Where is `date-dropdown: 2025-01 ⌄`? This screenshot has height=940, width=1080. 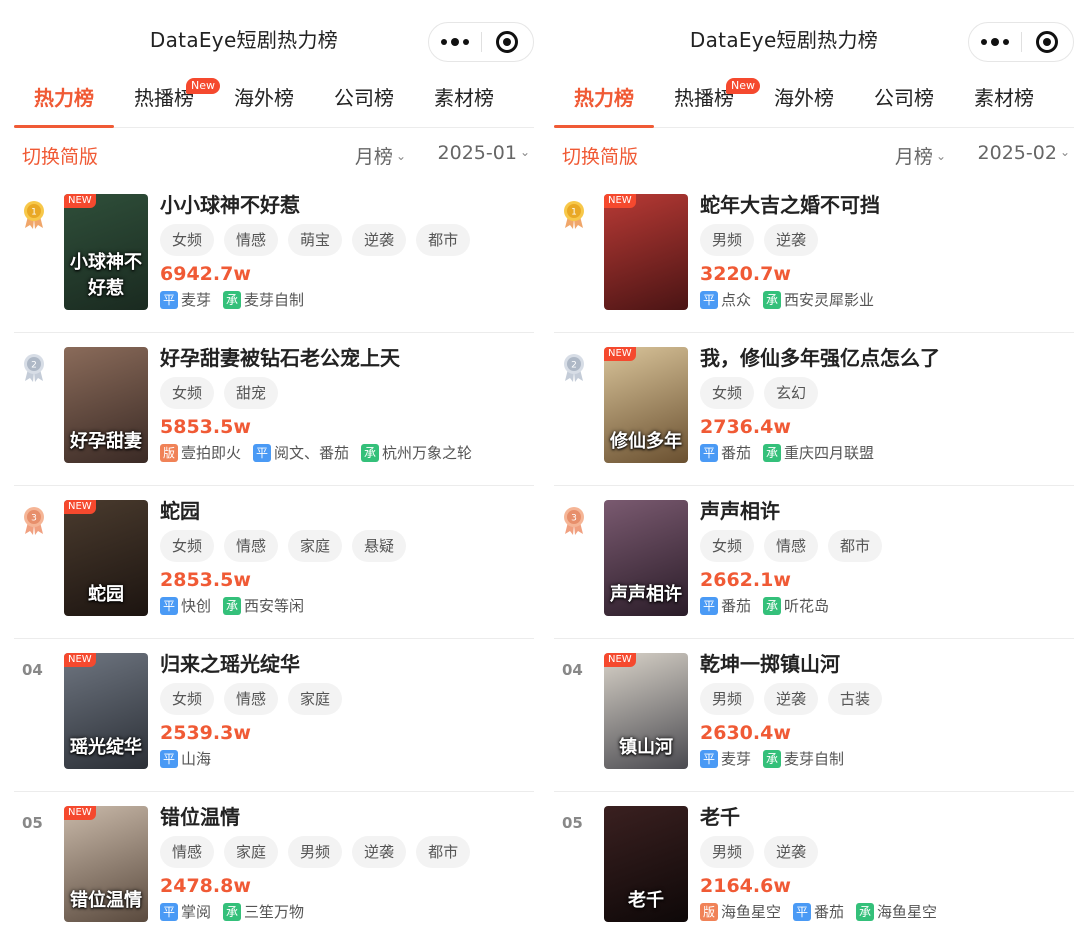
date-dropdown: 2025-01 ⌄ is located at coordinates (484, 153).